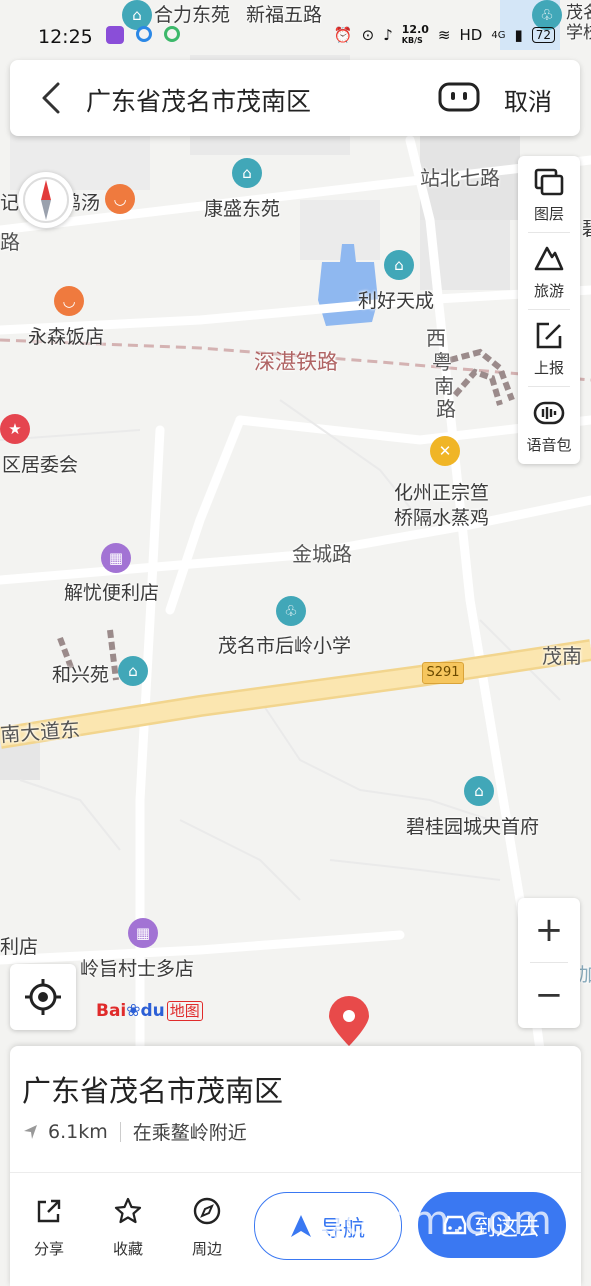 The width and height of the screenshot is (591, 1286). Describe the element at coordinates (207, 1227) in the screenshot. I see `nearby-button: 周边` at that location.